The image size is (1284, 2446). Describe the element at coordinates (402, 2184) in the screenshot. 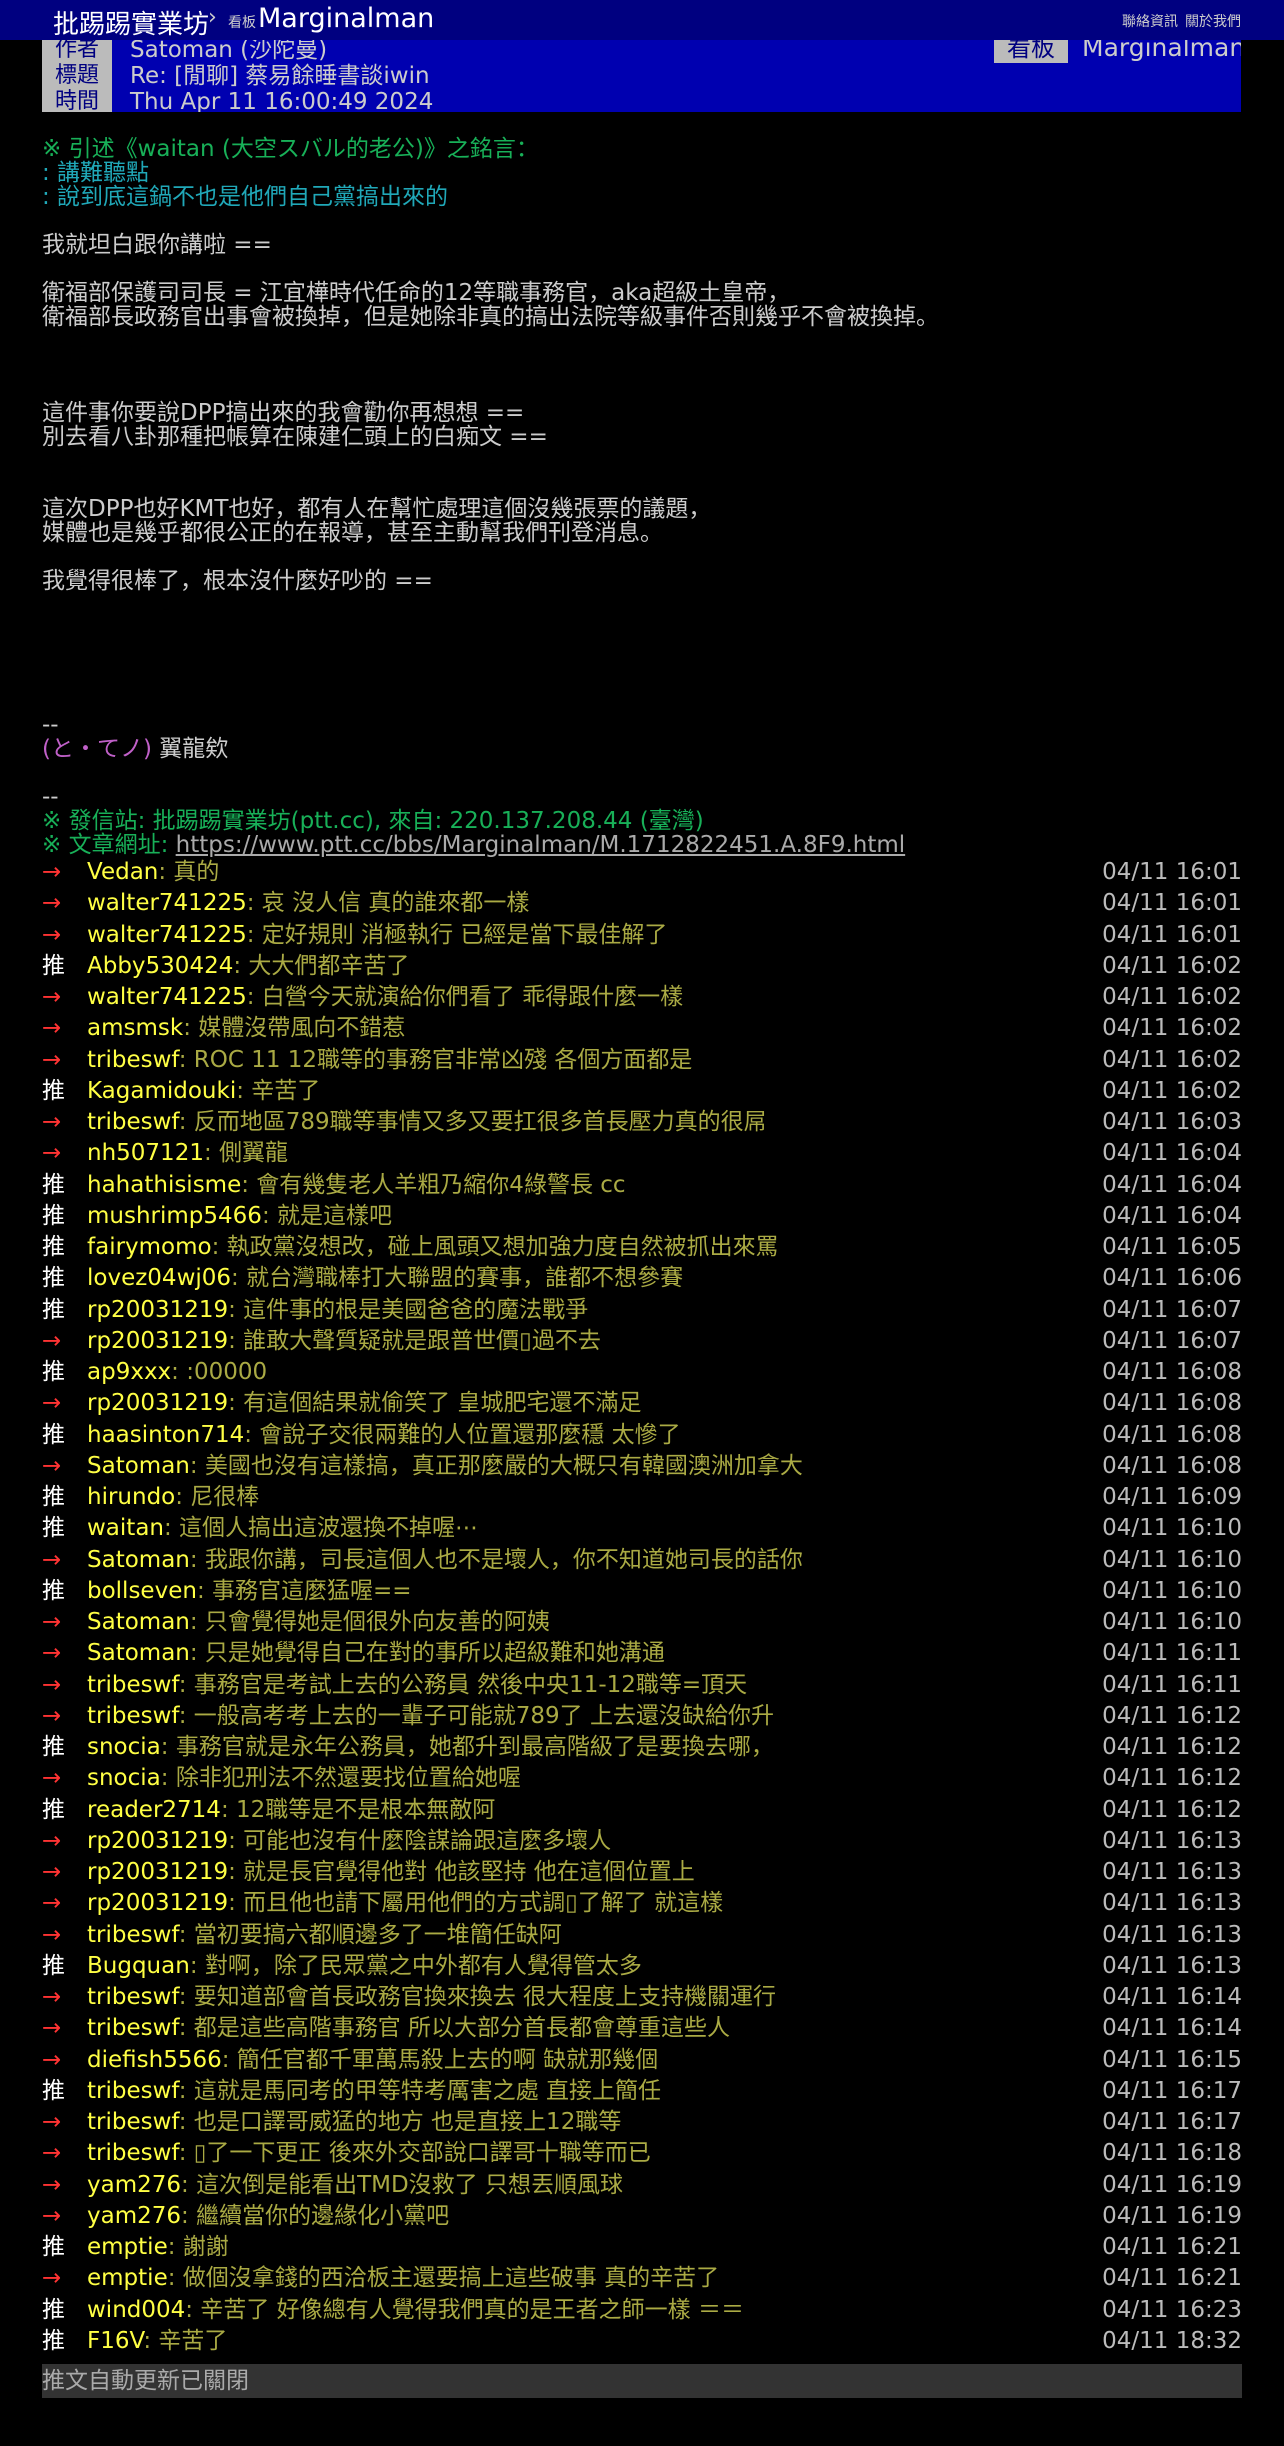

I see `push-content: : 這次倒是能看出TMD沒救了 只想丟順風球` at that location.